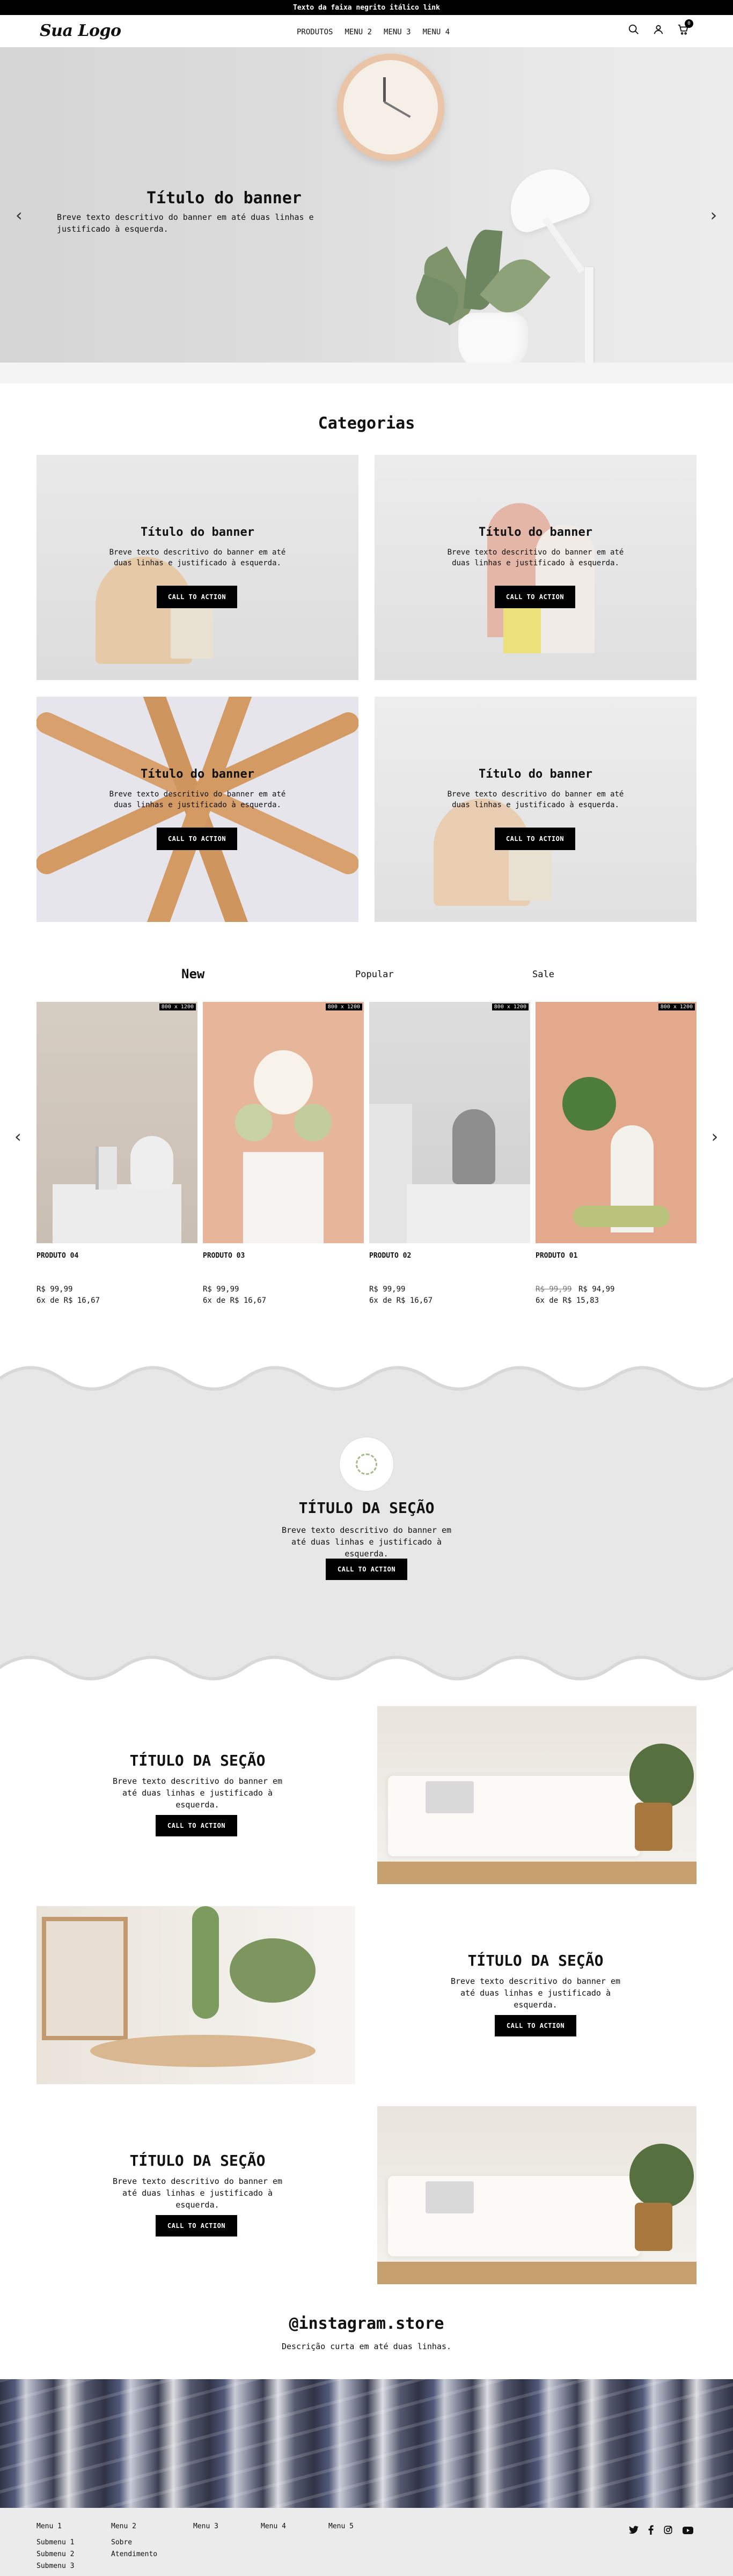 The width and height of the screenshot is (733, 2576). What do you see at coordinates (543, 975) in the screenshot?
I see `tab-sale: Sale` at bounding box center [543, 975].